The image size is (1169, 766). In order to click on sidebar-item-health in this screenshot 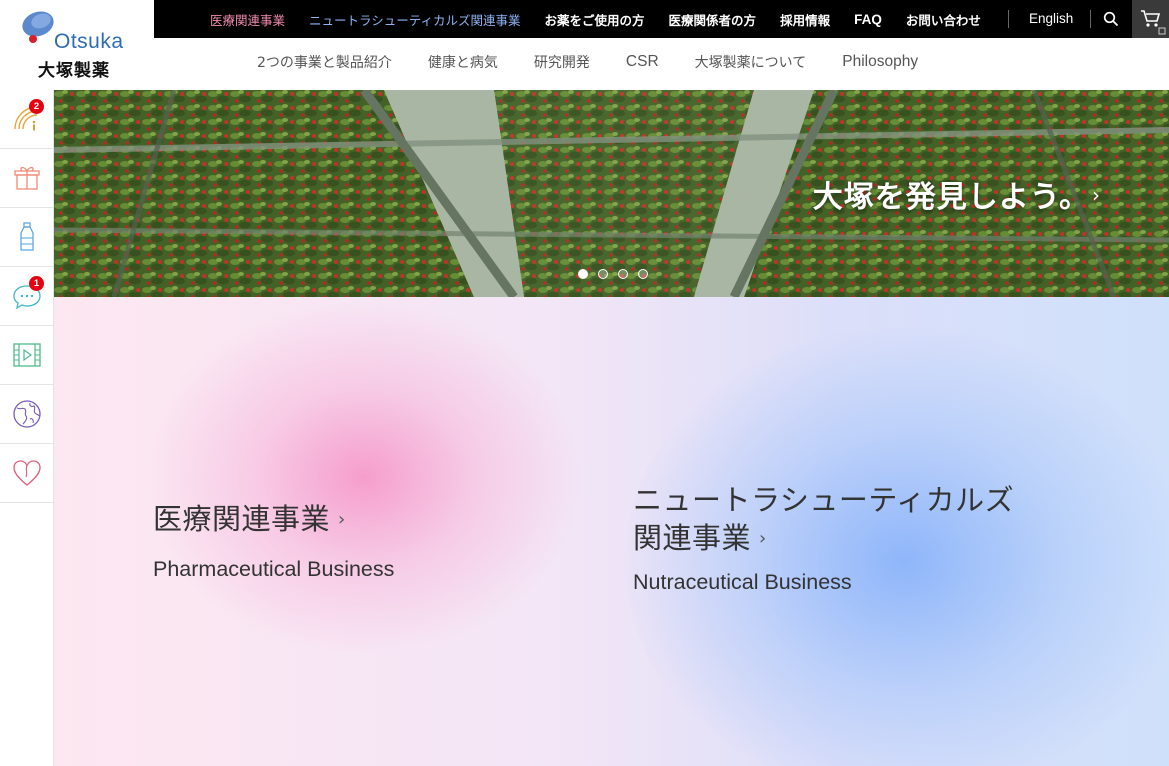, I will do `click(26, 473)`.